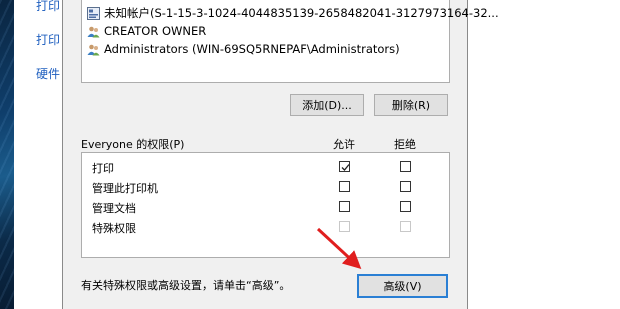 The image size is (620, 309). What do you see at coordinates (405, 186) in the screenshot?
I see `deny-checkbox-manage-printer` at bounding box center [405, 186].